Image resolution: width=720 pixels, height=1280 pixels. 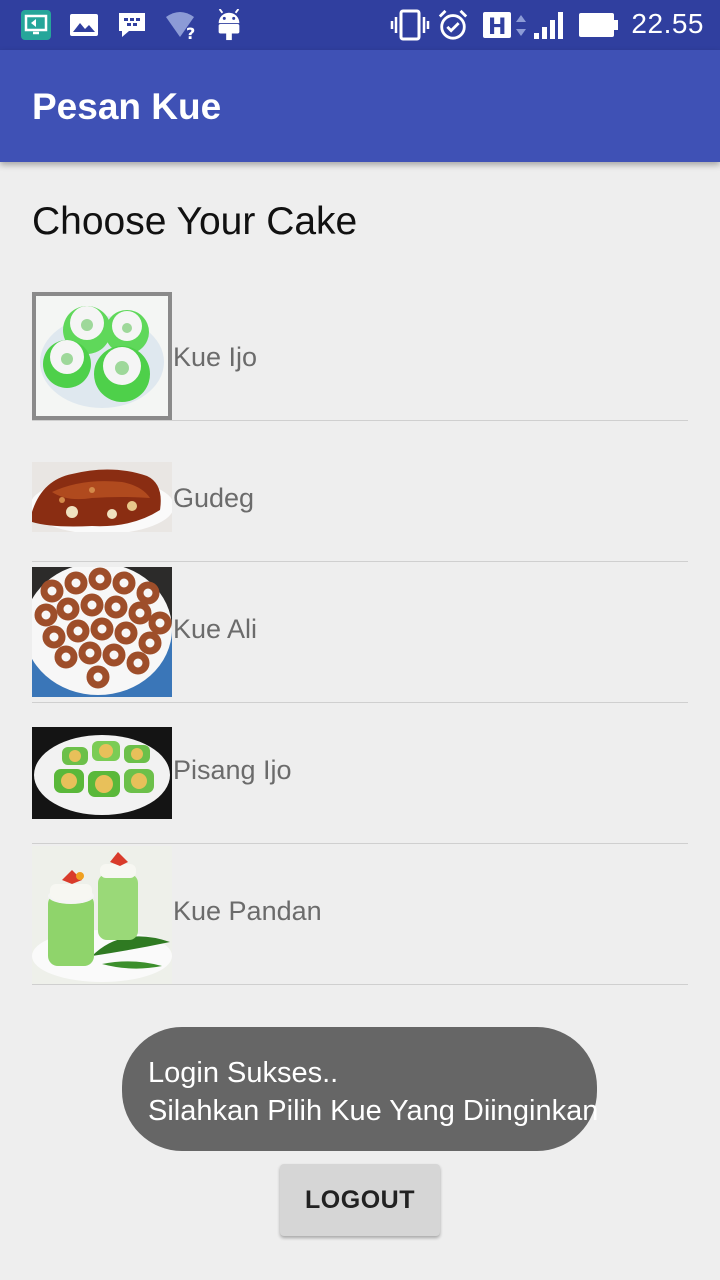 What do you see at coordinates (232, 770) in the screenshot?
I see `item-label: Pisang Ijo` at bounding box center [232, 770].